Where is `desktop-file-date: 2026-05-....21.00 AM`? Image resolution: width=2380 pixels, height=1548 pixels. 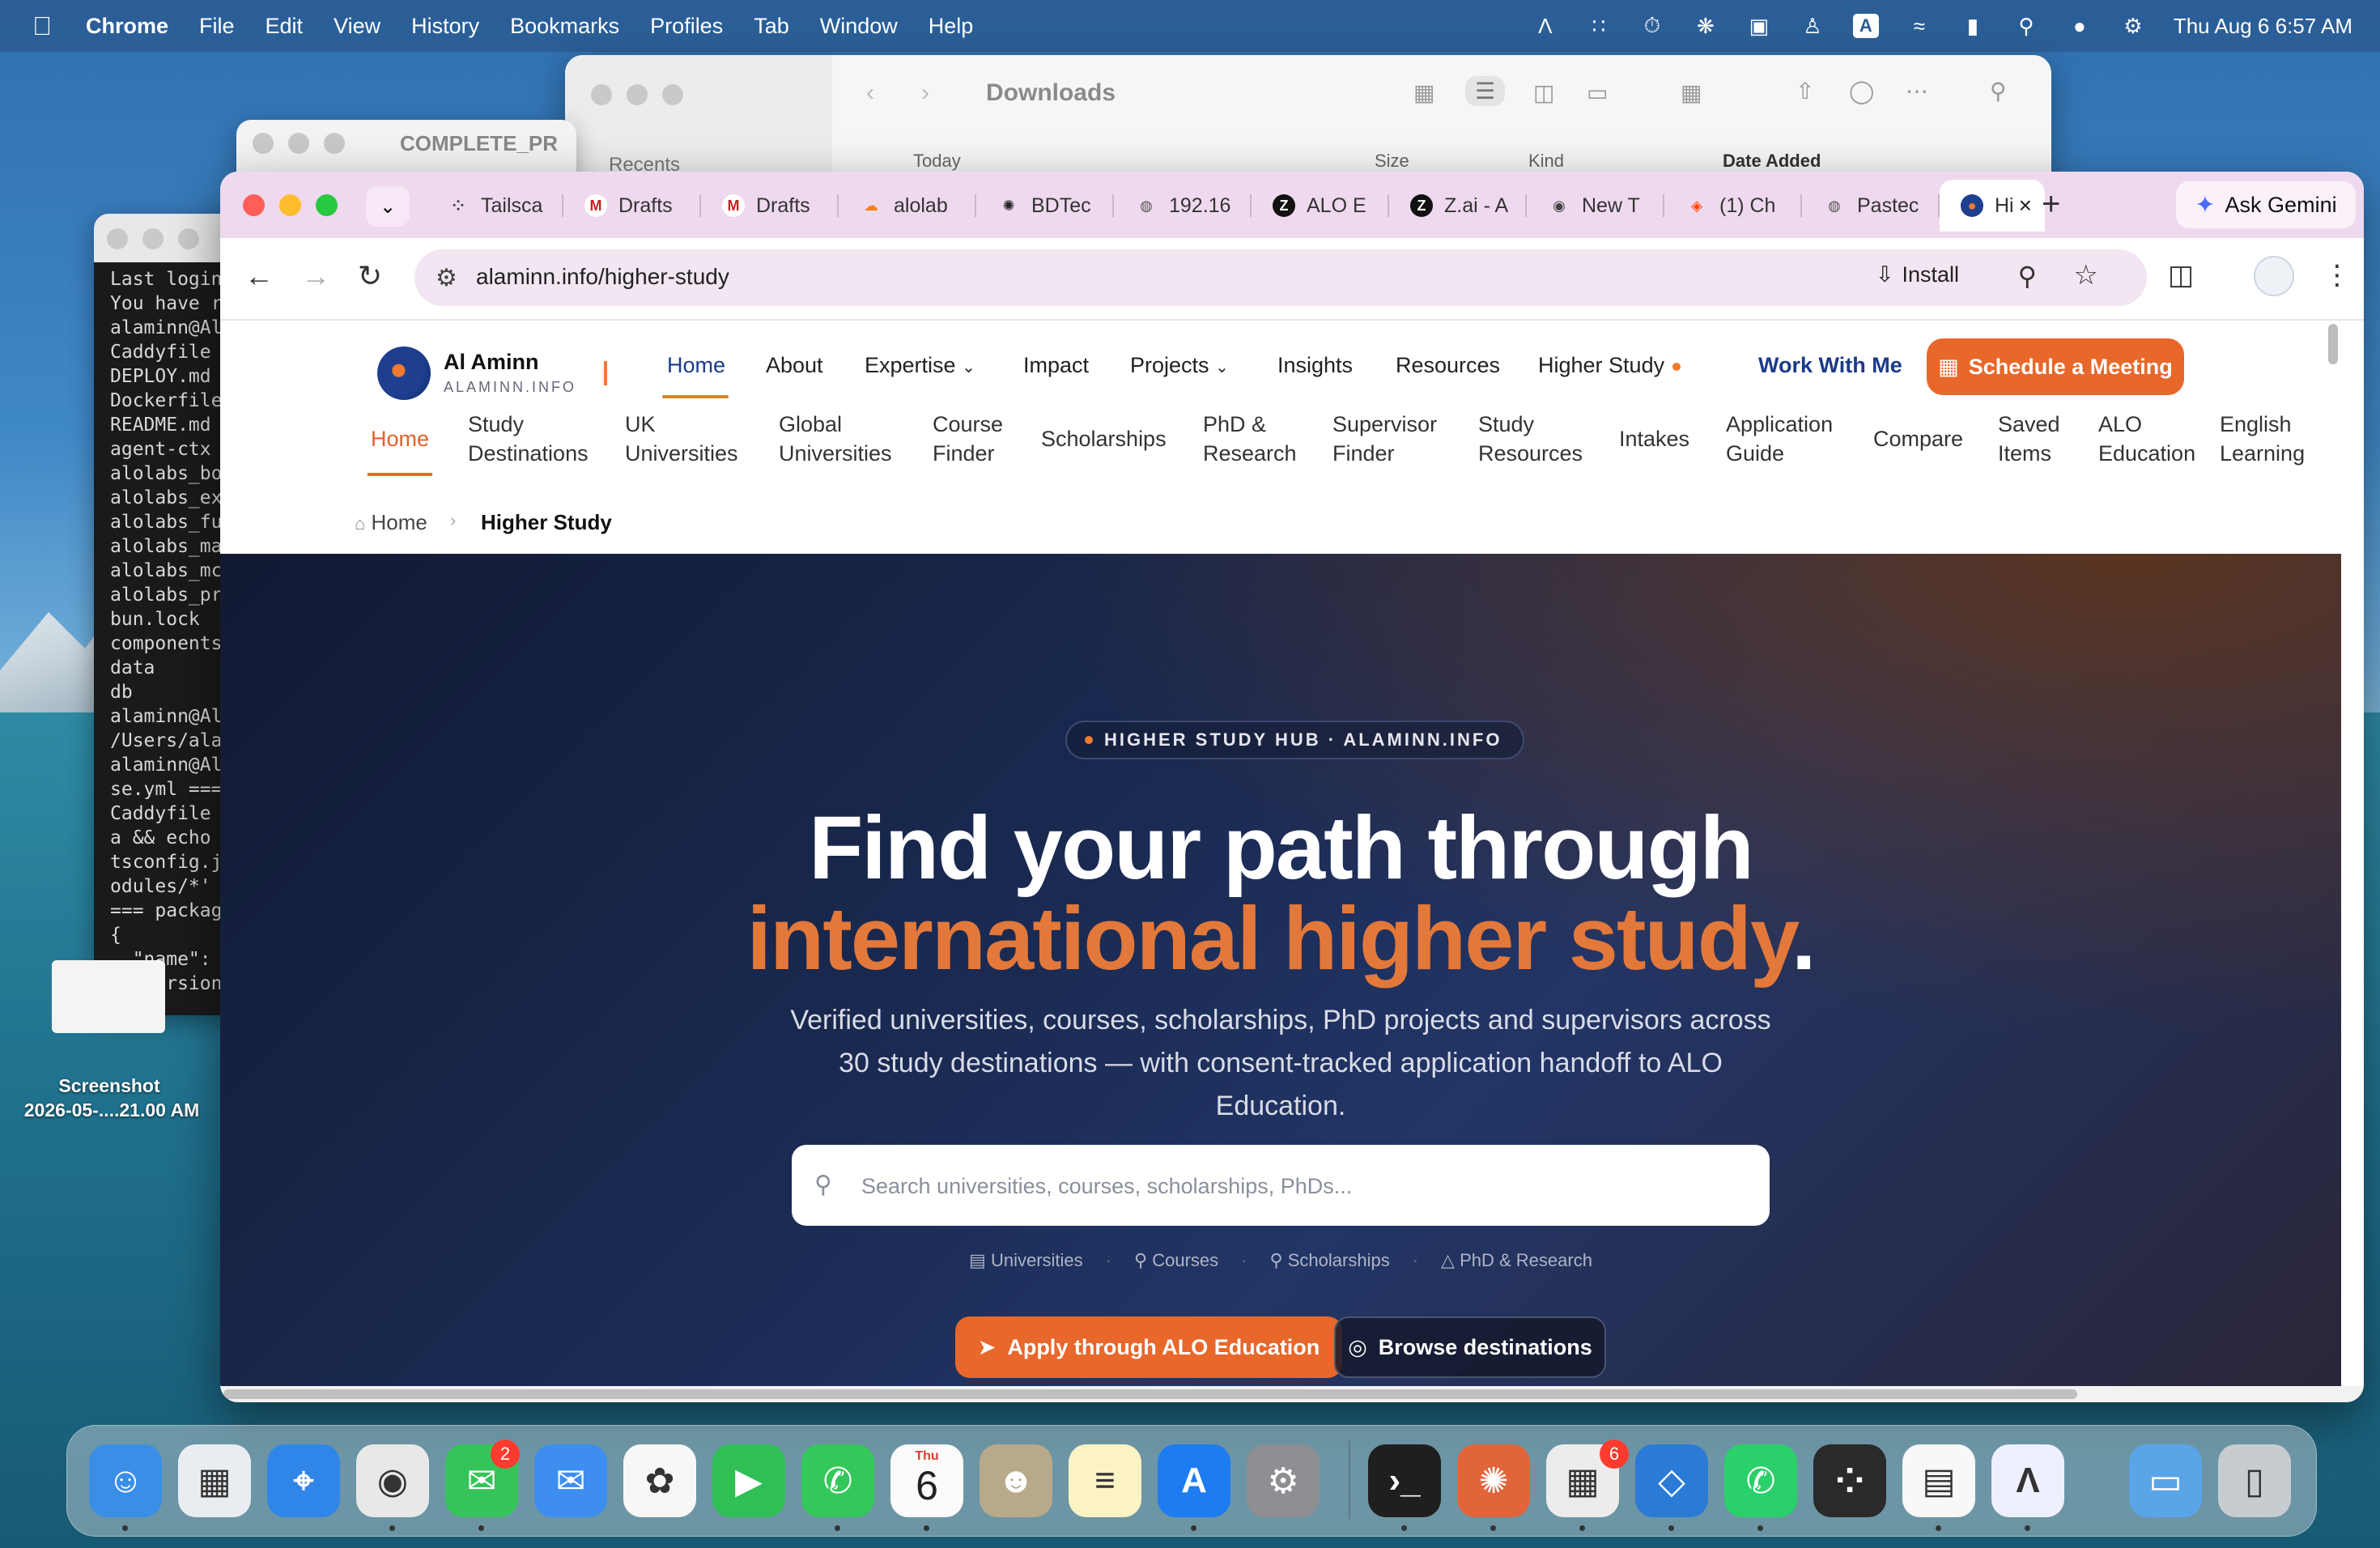 desktop-file-date: 2026-05-....21.00 AM is located at coordinates (112, 1110).